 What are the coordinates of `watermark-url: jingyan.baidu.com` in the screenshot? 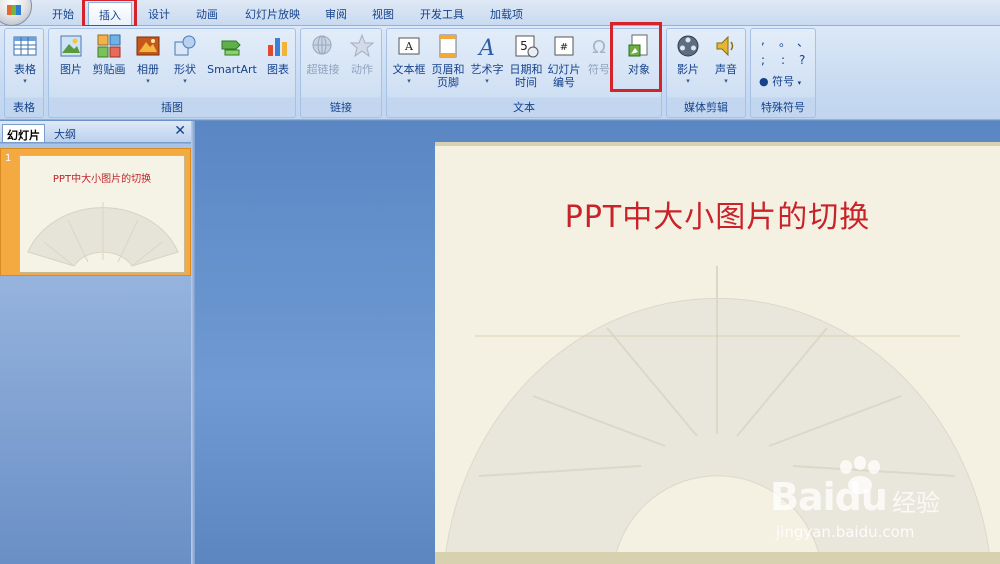 It's located at (845, 532).